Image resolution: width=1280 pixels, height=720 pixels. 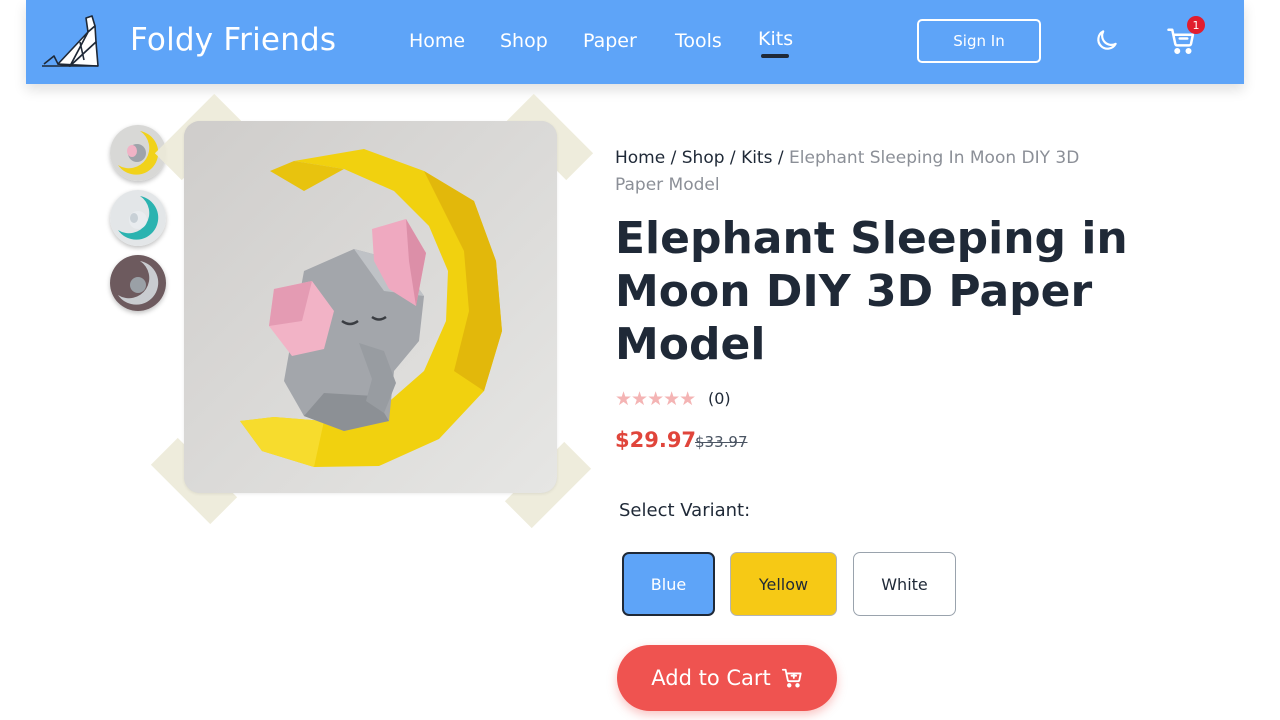 I want to click on nav-link-kits: Kits, so click(x=775, y=39).